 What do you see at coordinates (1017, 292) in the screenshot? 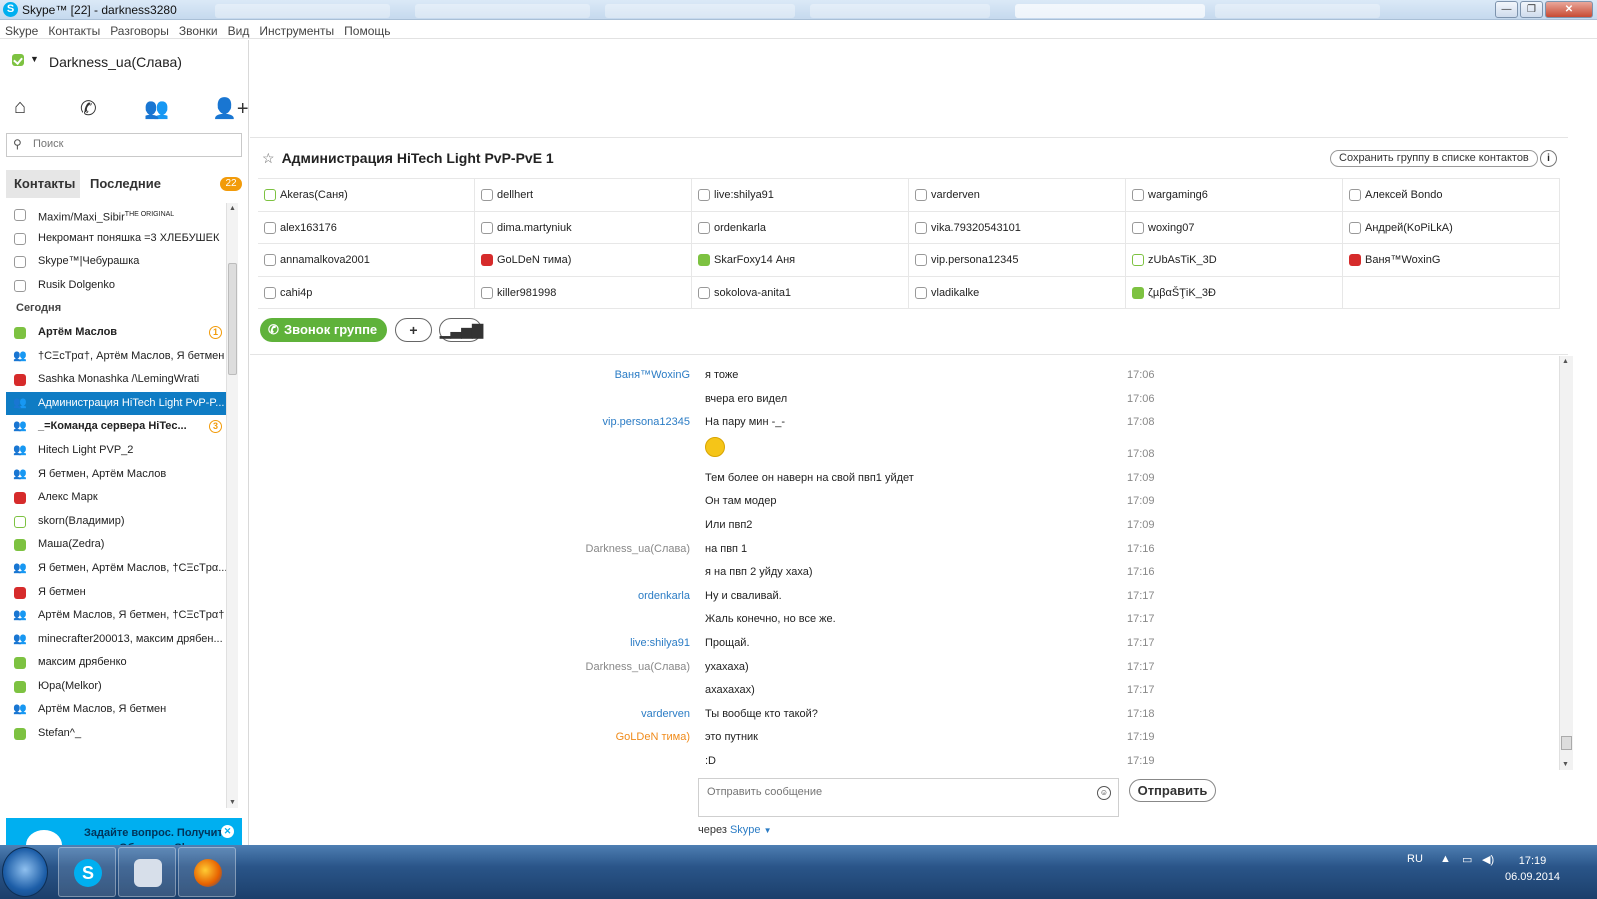
I see `participant: vladikalke` at bounding box center [1017, 292].